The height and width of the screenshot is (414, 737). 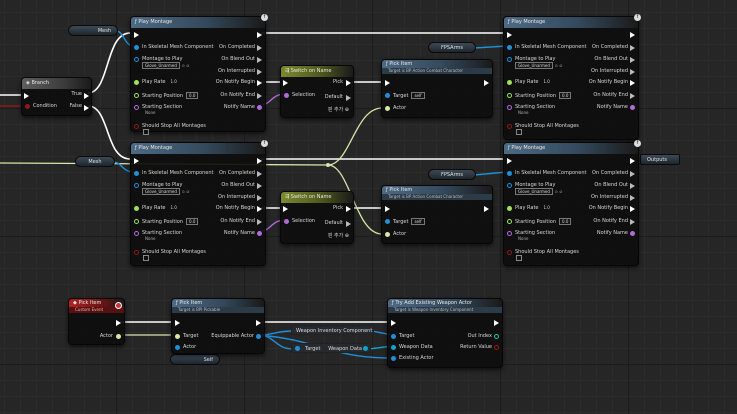 I want to click on mesh-variable-bottom: Mesh, so click(x=95, y=161).